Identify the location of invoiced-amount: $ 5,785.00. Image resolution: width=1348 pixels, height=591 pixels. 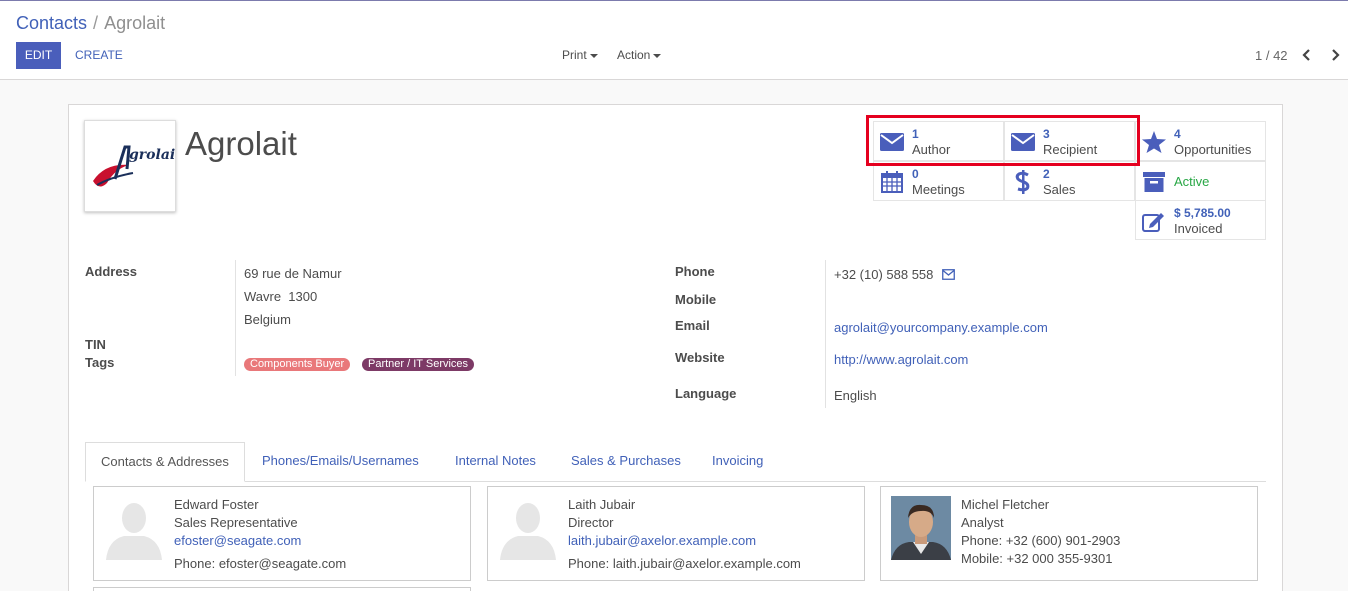
(1202, 213).